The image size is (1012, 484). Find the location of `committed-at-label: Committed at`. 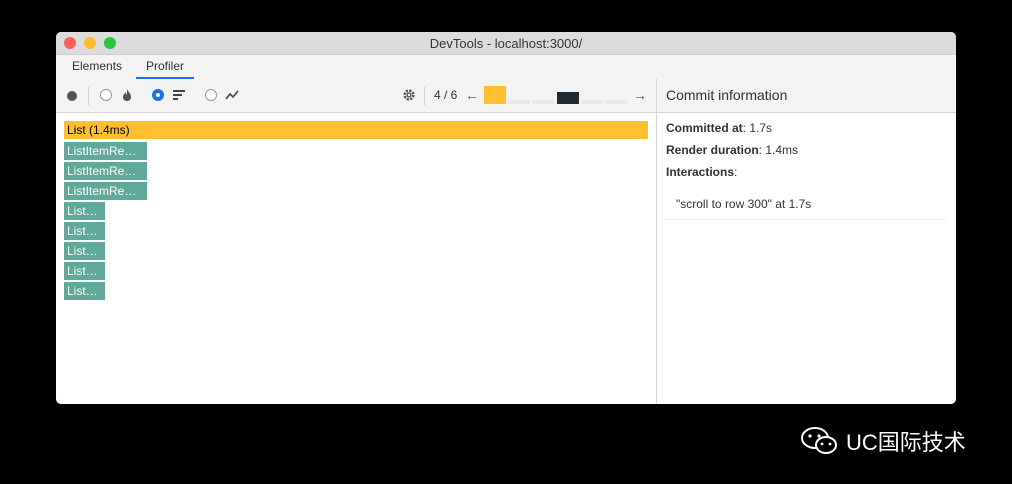

committed-at-label: Committed at is located at coordinates (704, 128).